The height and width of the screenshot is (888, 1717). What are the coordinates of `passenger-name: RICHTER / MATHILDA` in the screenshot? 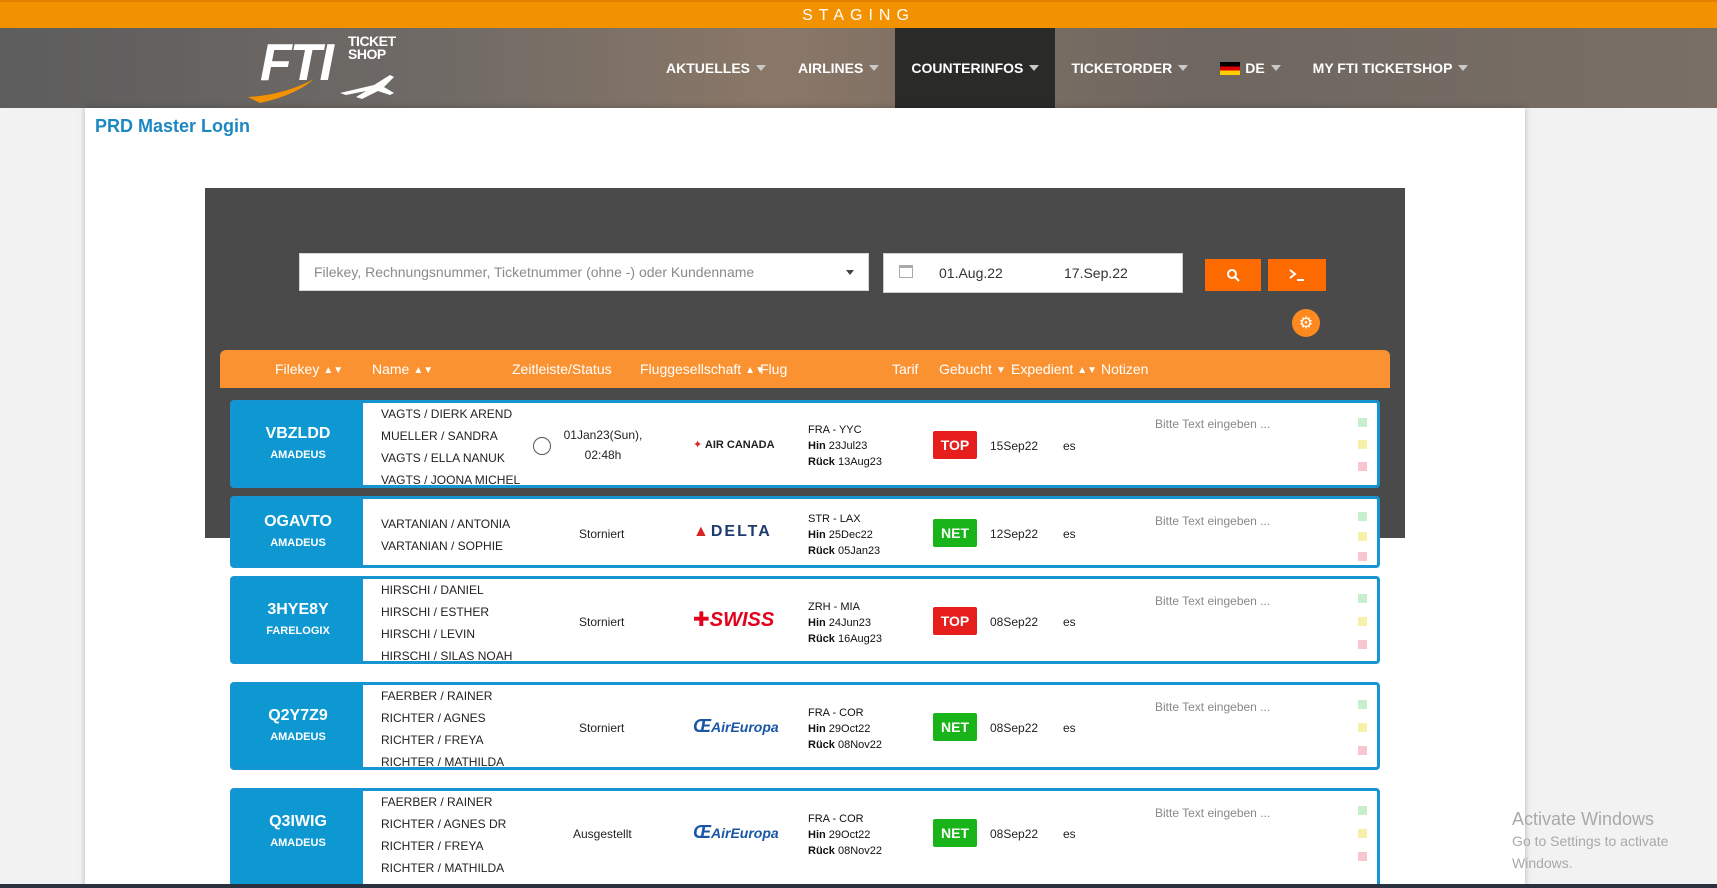 It's located at (443, 868).